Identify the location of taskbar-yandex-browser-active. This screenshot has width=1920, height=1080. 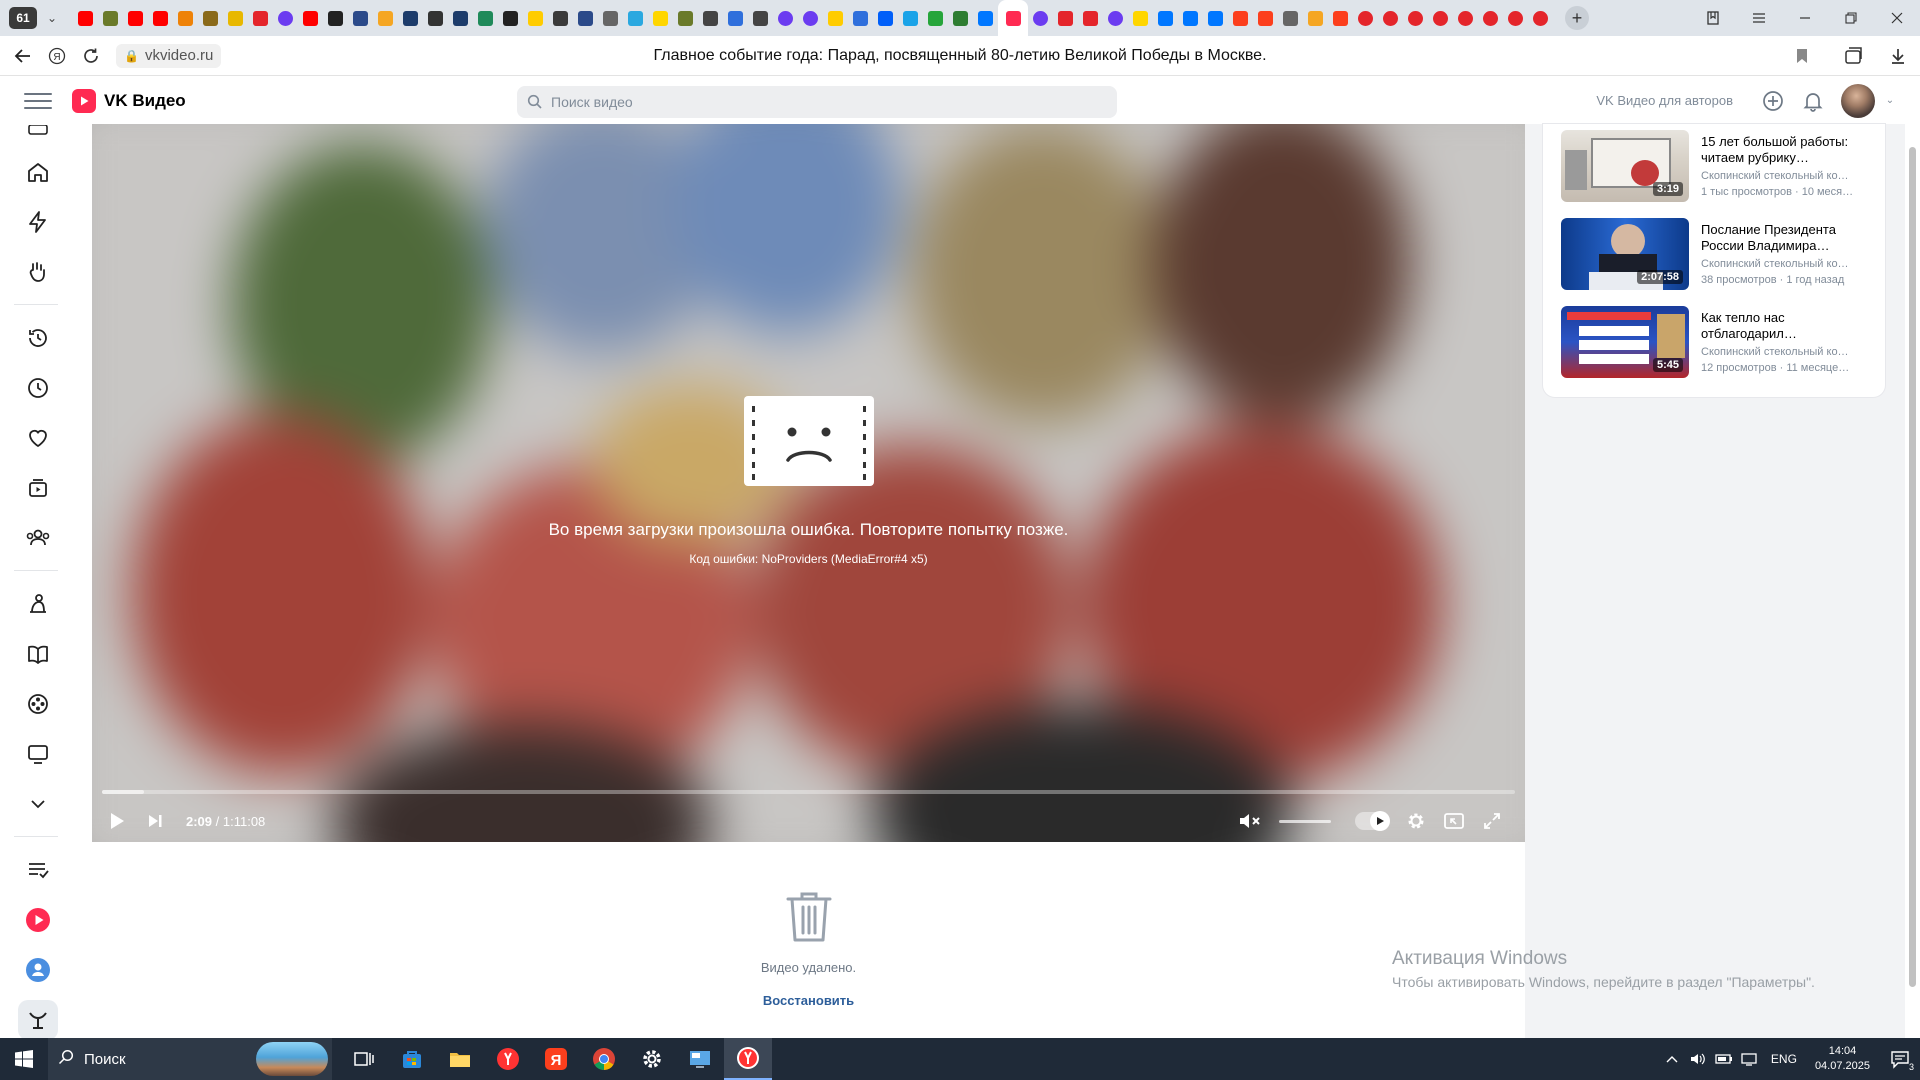
(748, 1059).